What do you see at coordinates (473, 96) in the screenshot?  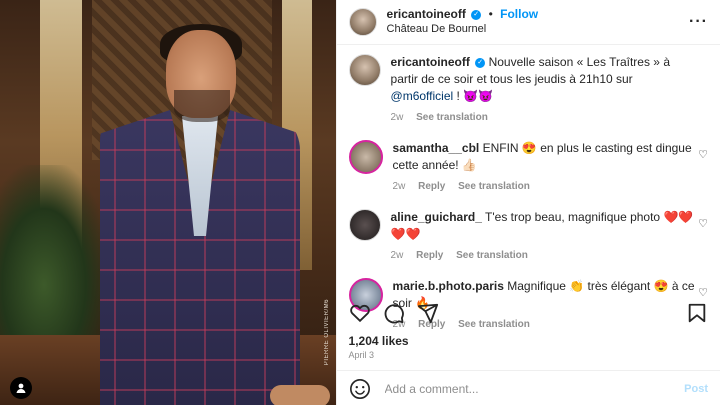 I see `caption-text-end: ! 😈😈` at bounding box center [473, 96].